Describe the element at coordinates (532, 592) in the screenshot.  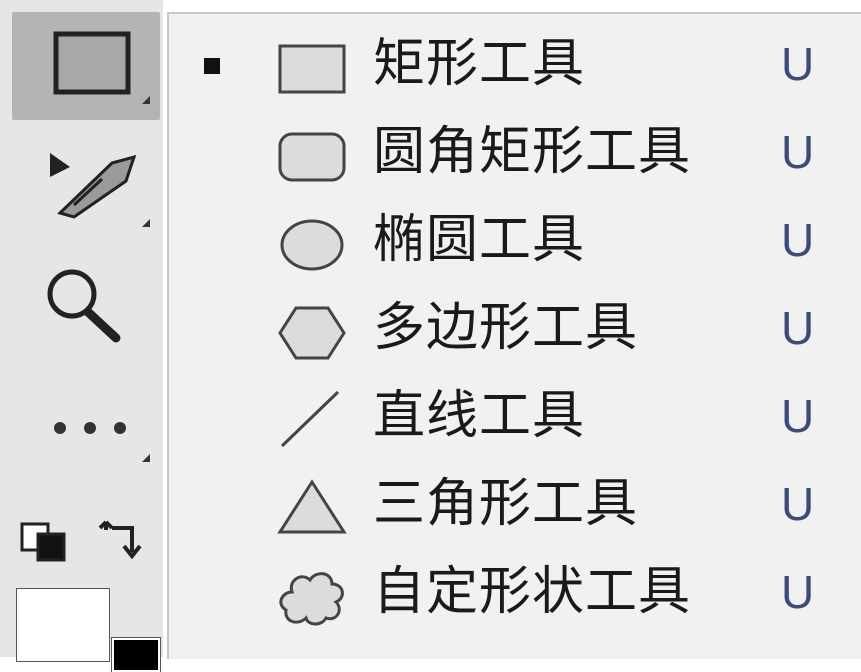
I see `menu-item-label: 自定形状工具` at that location.